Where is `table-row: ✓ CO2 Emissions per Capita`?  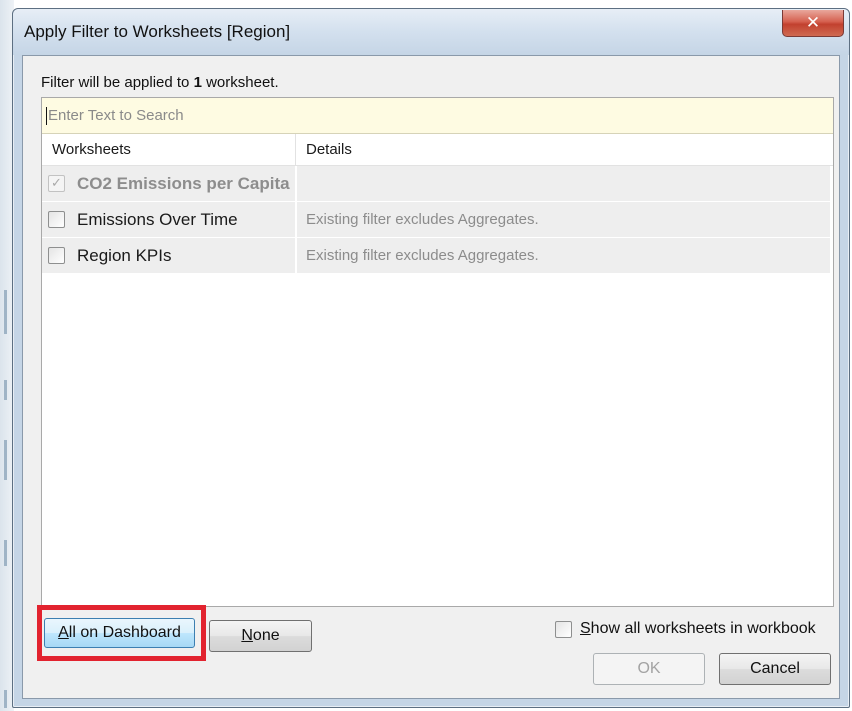 table-row: ✓ CO2 Emissions per Capita is located at coordinates (437, 184).